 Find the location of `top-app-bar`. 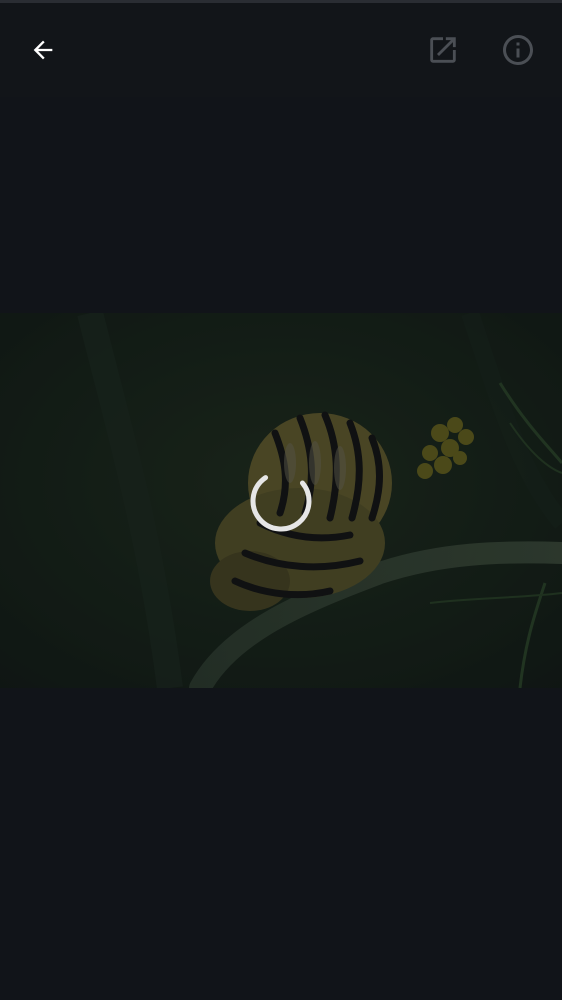

top-app-bar is located at coordinates (281, 50).